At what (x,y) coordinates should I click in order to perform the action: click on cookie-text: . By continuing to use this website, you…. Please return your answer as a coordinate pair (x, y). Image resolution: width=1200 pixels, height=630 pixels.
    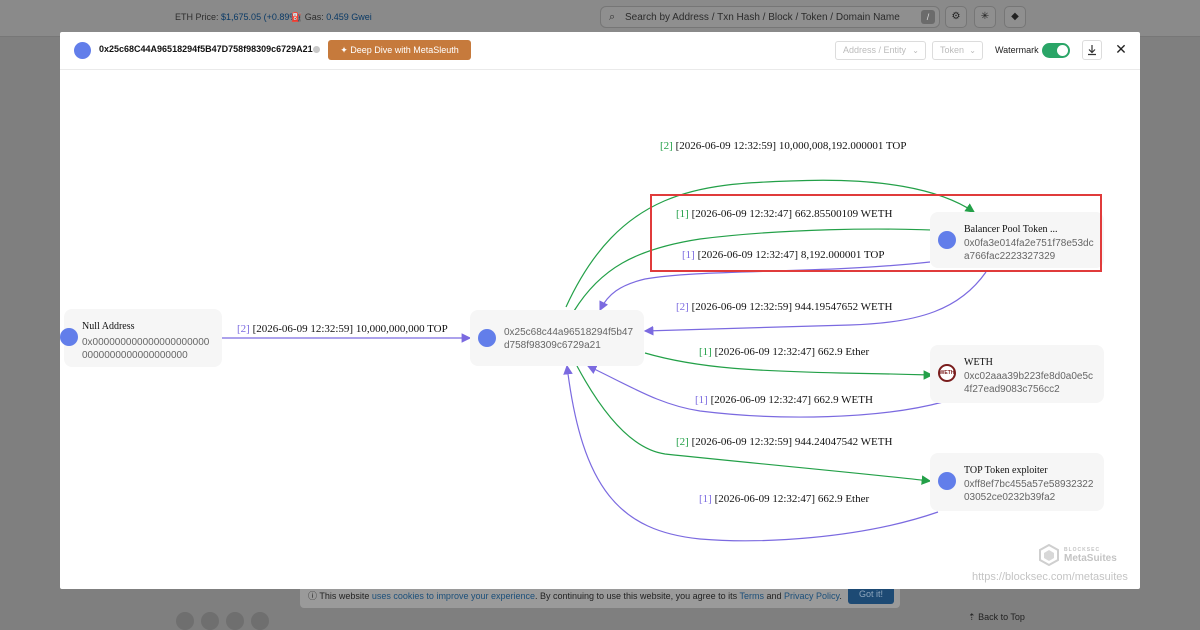
    Looking at the image, I should click on (636, 596).